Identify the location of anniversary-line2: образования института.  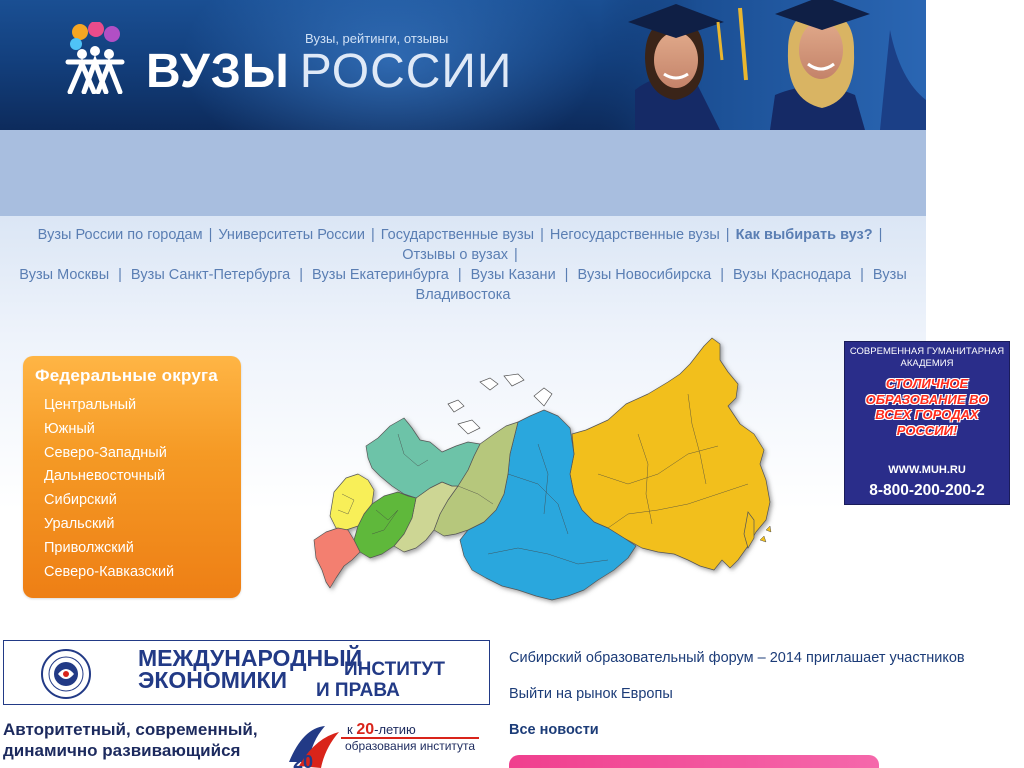
(410, 745).